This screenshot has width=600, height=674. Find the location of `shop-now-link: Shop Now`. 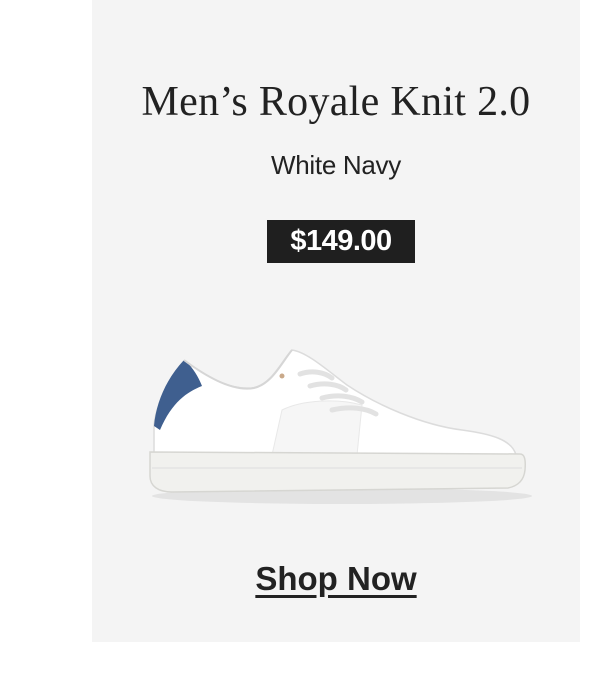

shop-now-link: Shop Now is located at coordinates (336, 579).